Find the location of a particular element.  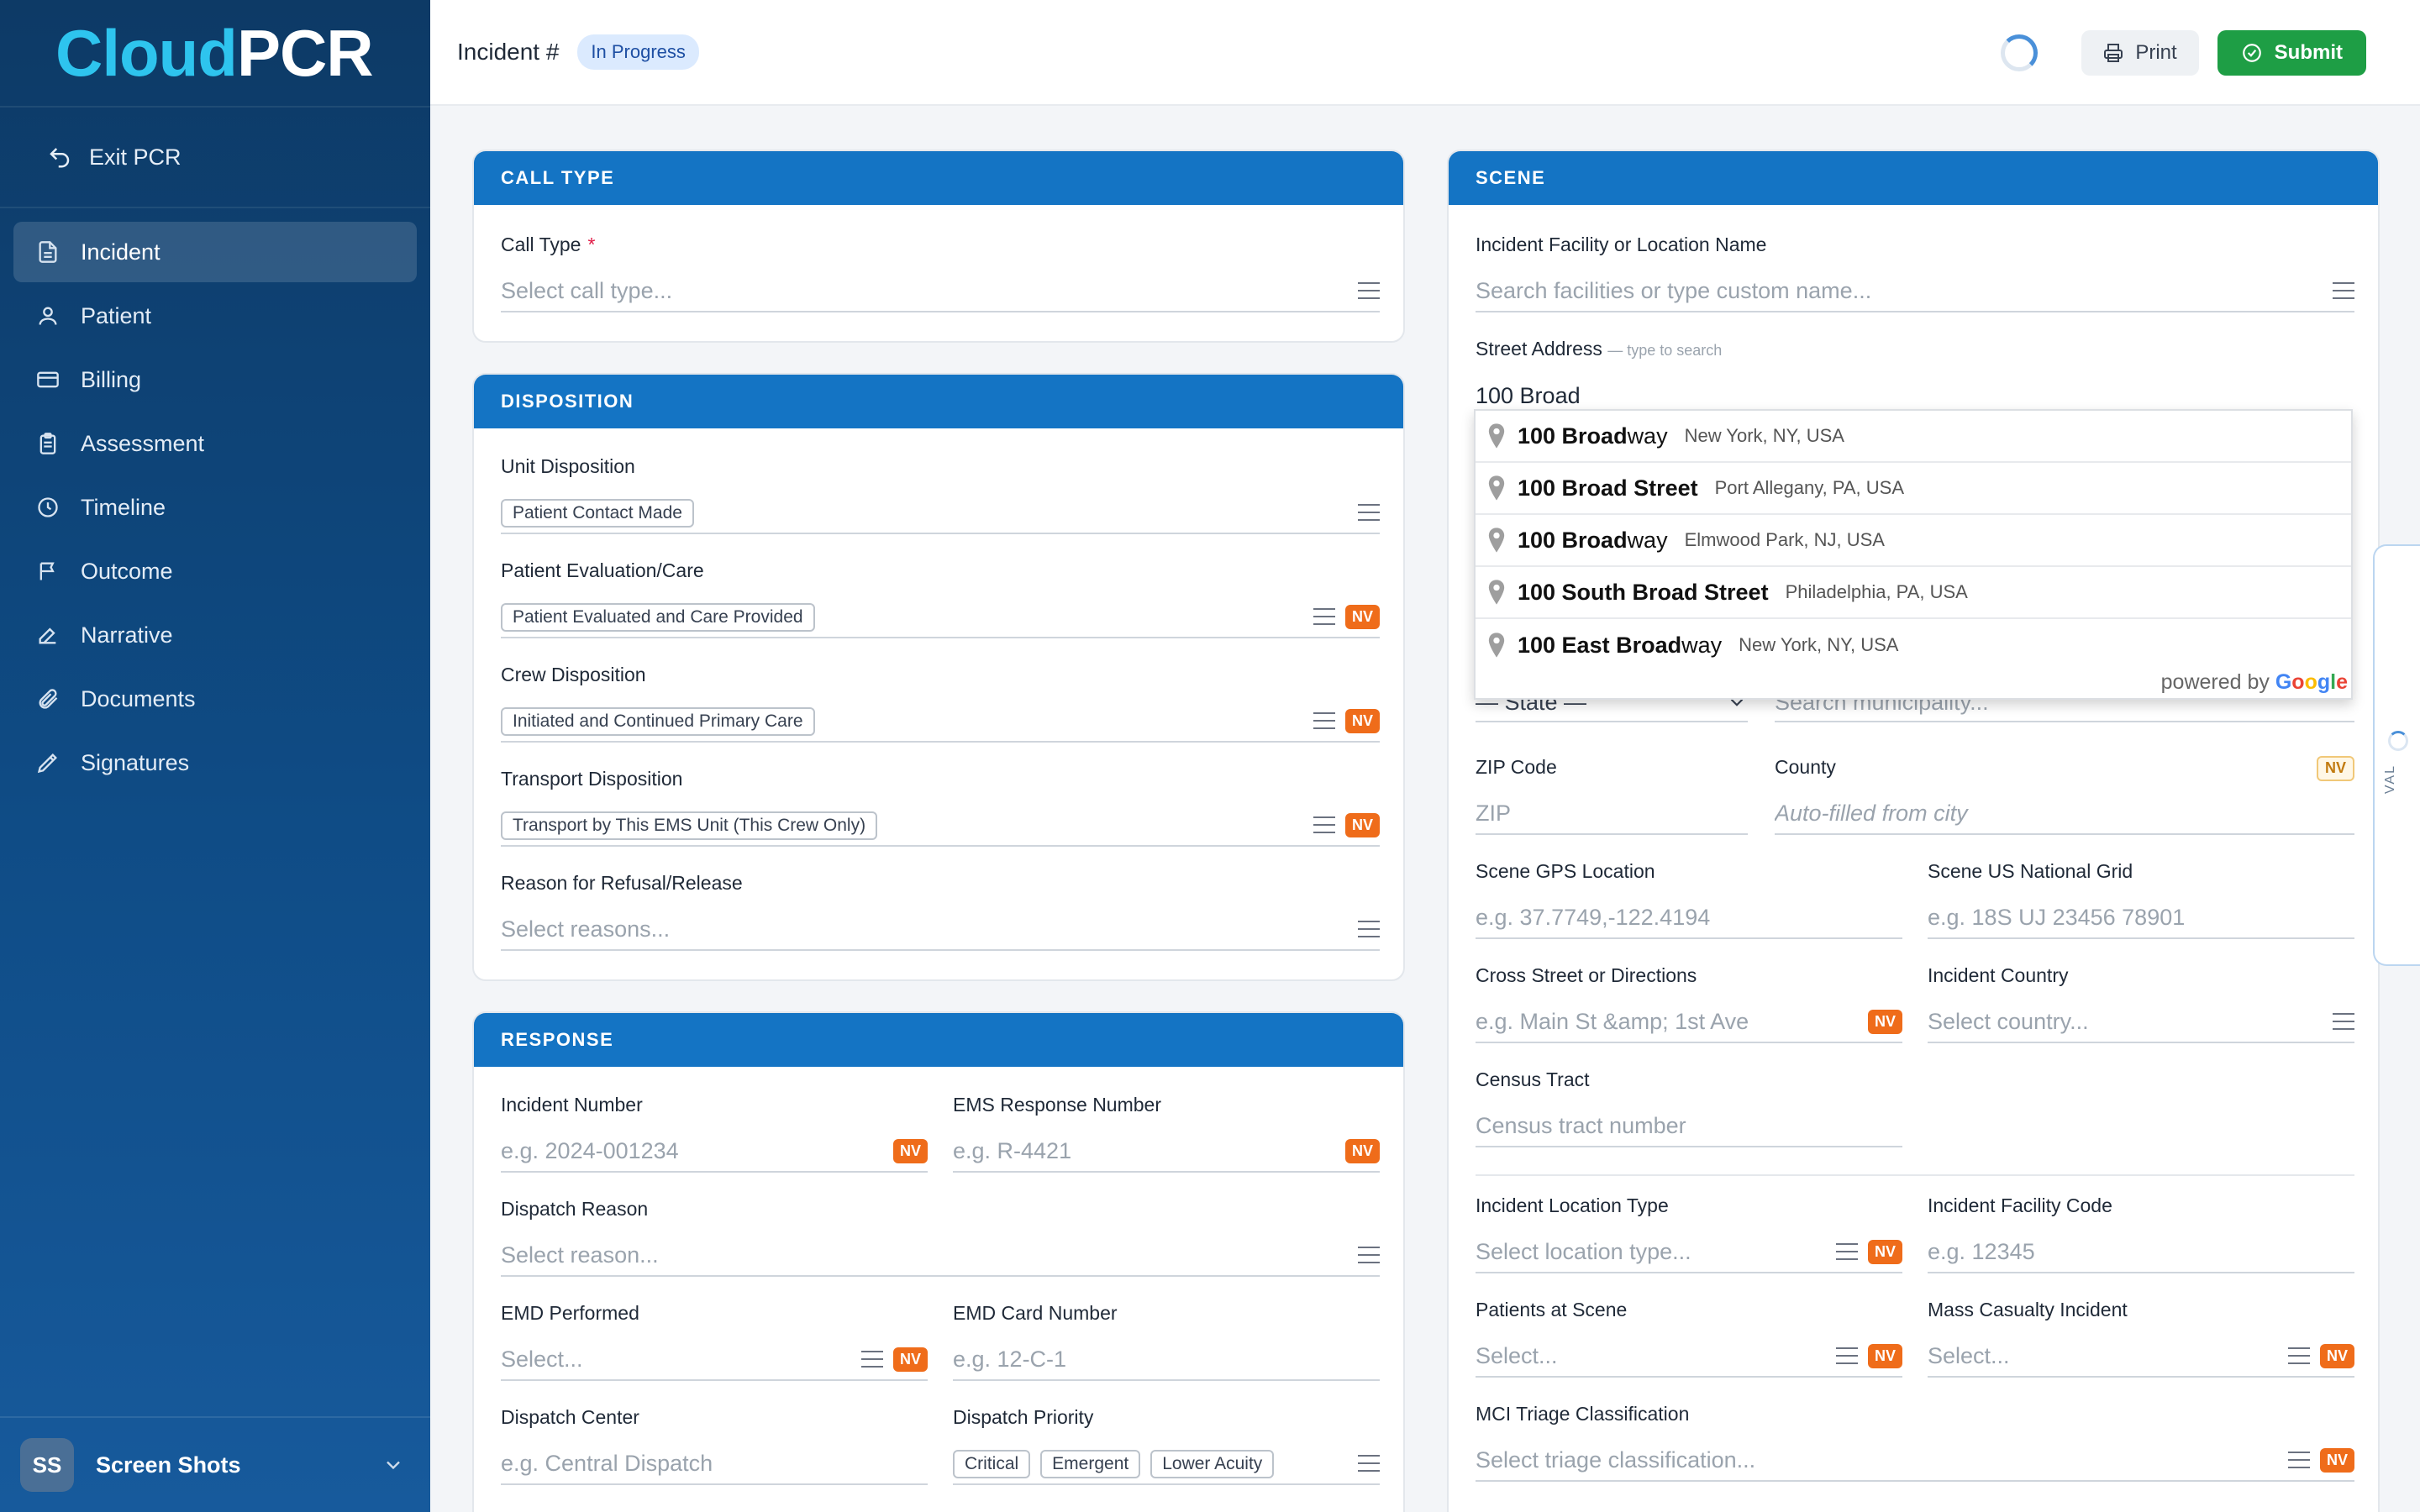

patient-evaluation-select: Patient Evaluated and Care Provided NV is located at coordinates (940, 617).